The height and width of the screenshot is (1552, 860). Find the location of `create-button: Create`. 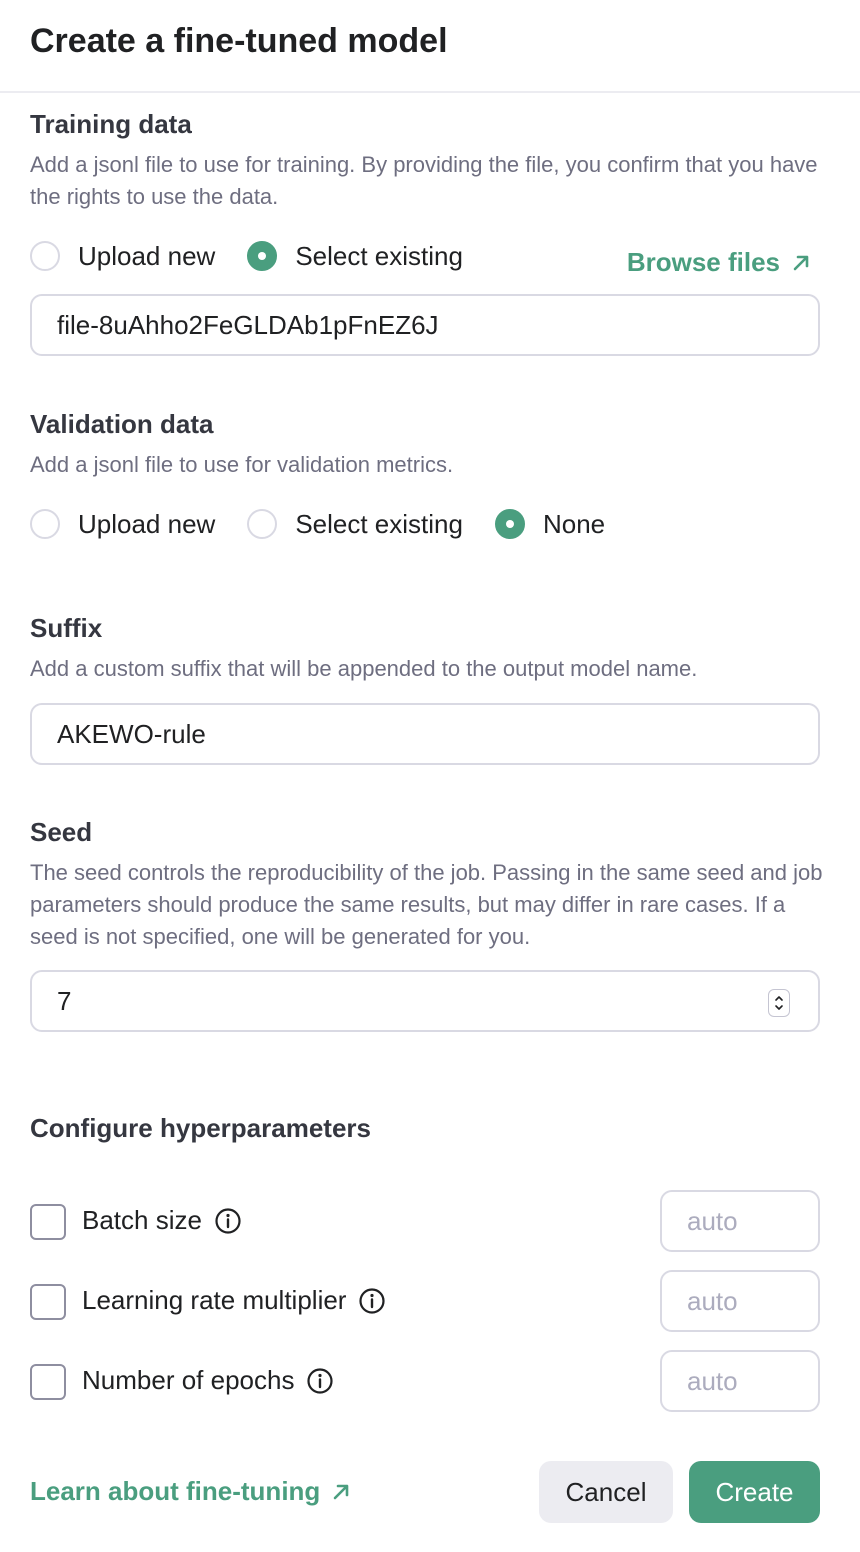

create-button: Create is located at coordinates (754, 1492).